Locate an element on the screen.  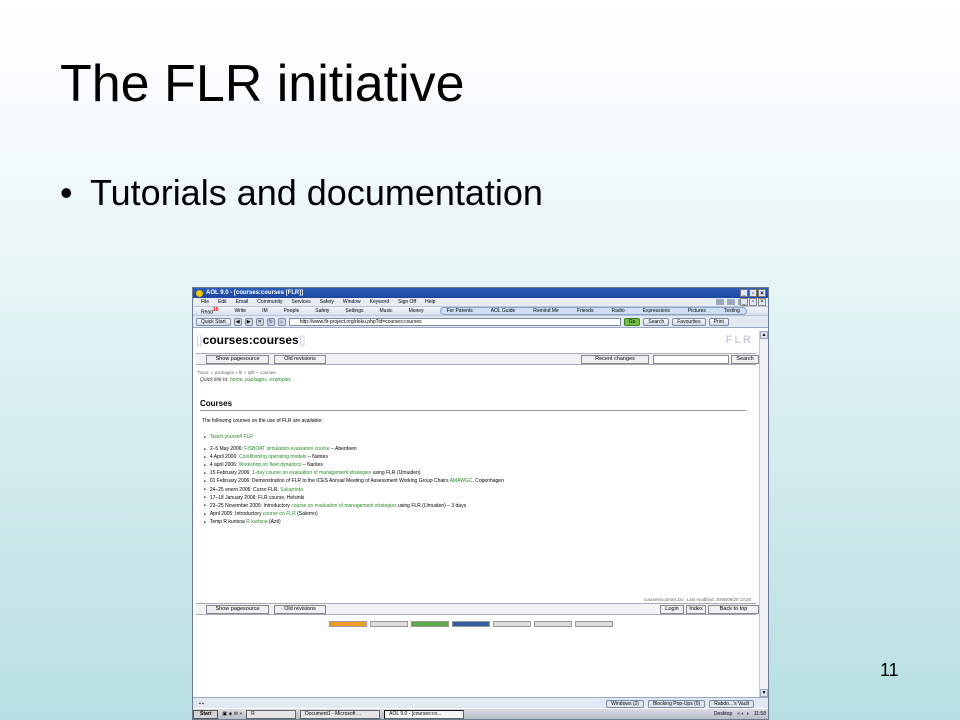
back-icon: ◀ is located at coordinates (237, 321).